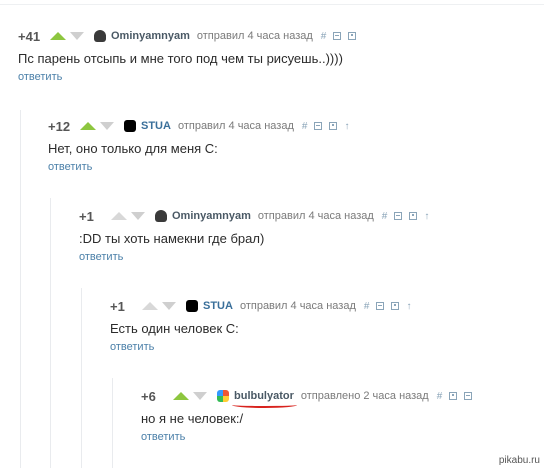  I want to click on comment-timestamp: отправлено 2 часа назад, so click(364, 396).